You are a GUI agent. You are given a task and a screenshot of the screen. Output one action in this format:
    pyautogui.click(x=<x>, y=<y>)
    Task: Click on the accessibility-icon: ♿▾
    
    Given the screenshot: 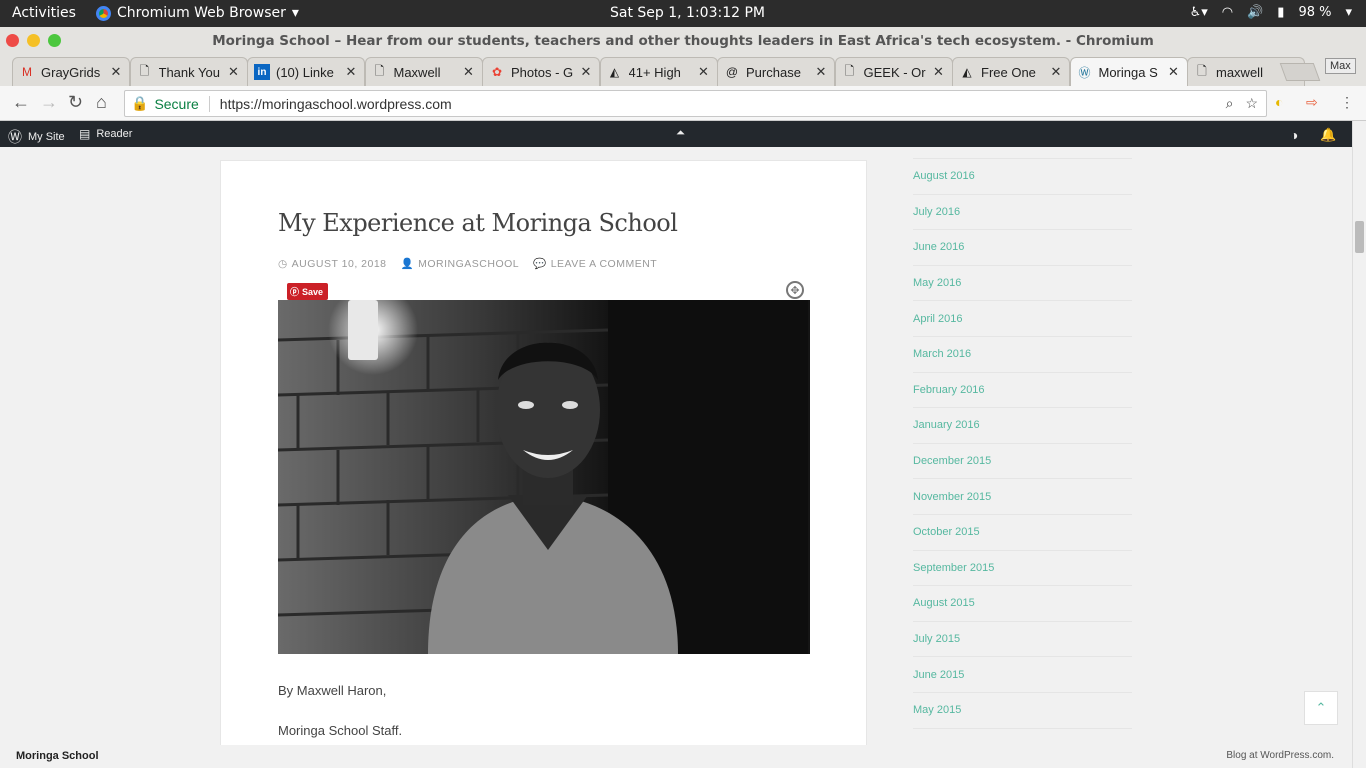 What is the action you would take?
    pyautogui.click(x=1199, y=12)
    